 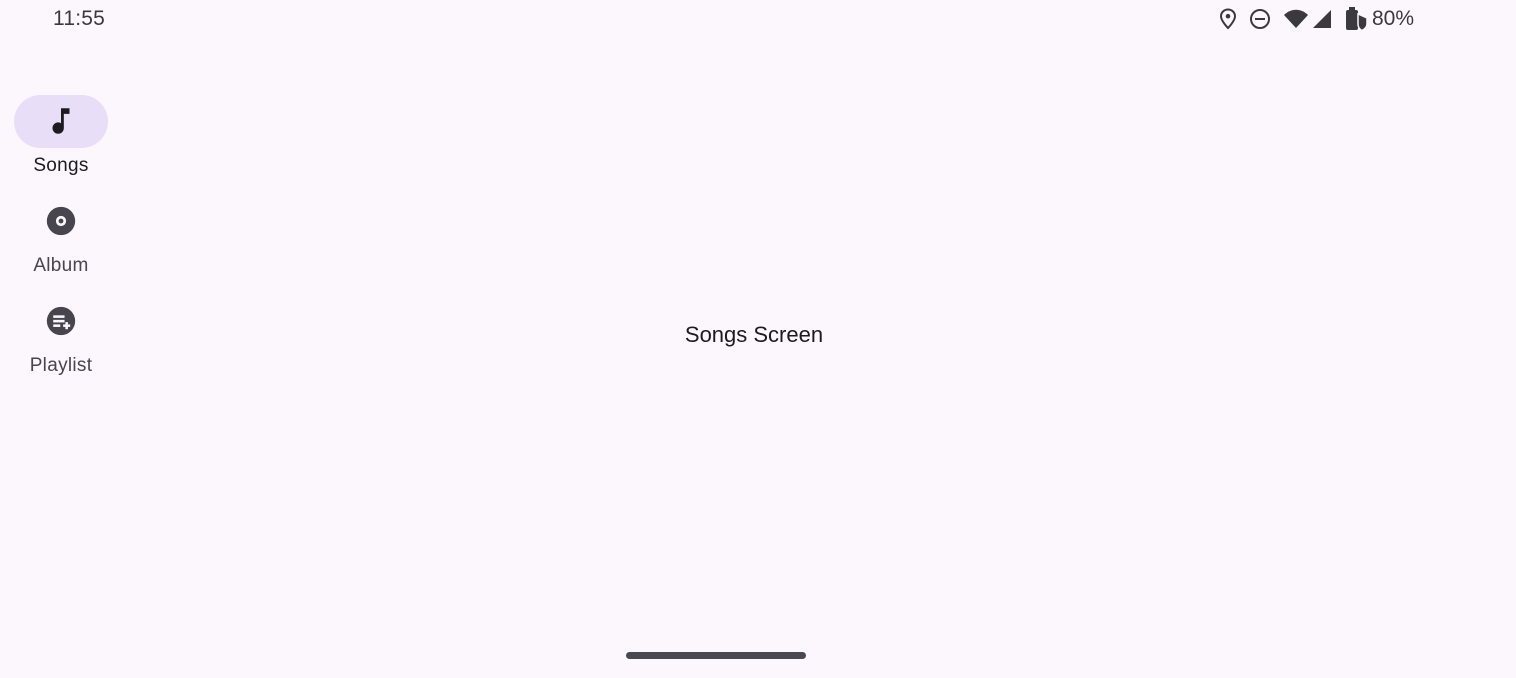 What do you see at coordinates (61, 121) in the screenshot?
I see `music-note-icon` at bounding box center [61, 121].